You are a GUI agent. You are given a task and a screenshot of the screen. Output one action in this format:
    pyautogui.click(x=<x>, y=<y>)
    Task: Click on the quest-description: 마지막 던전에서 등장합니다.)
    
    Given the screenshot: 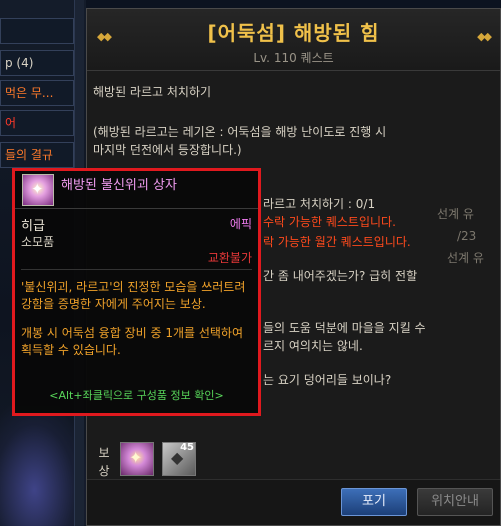 What is the action you would take?
    pyautogui.click(x=167, y=150)
    